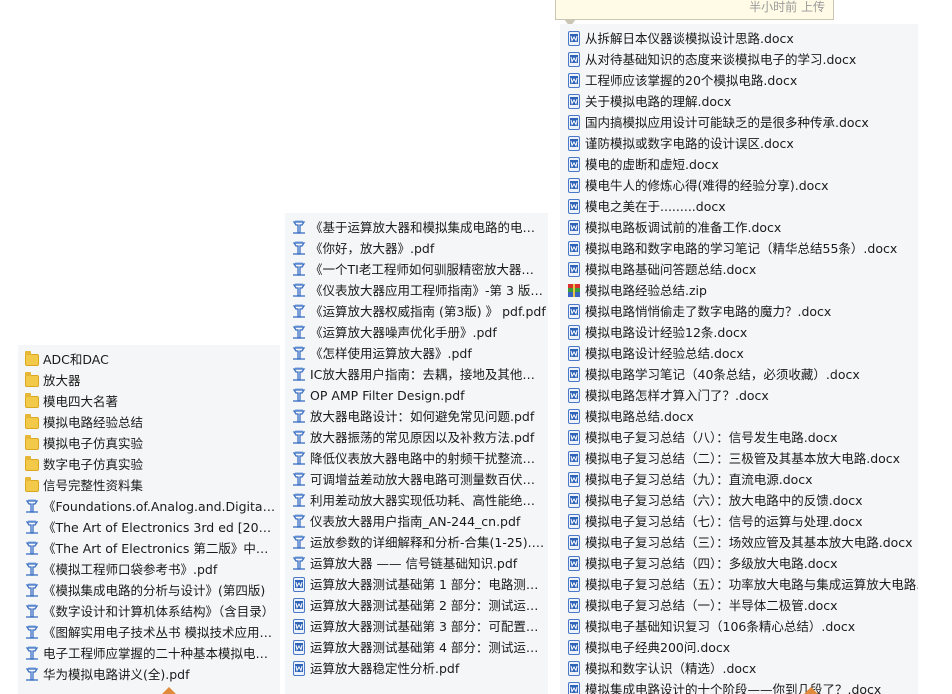 The height and width of the screenshot is (694, 952). Describe the element at coordinates (149, 443) in the screenshot. I see `file-list-item: 模拟电子仿真实验` at that location.